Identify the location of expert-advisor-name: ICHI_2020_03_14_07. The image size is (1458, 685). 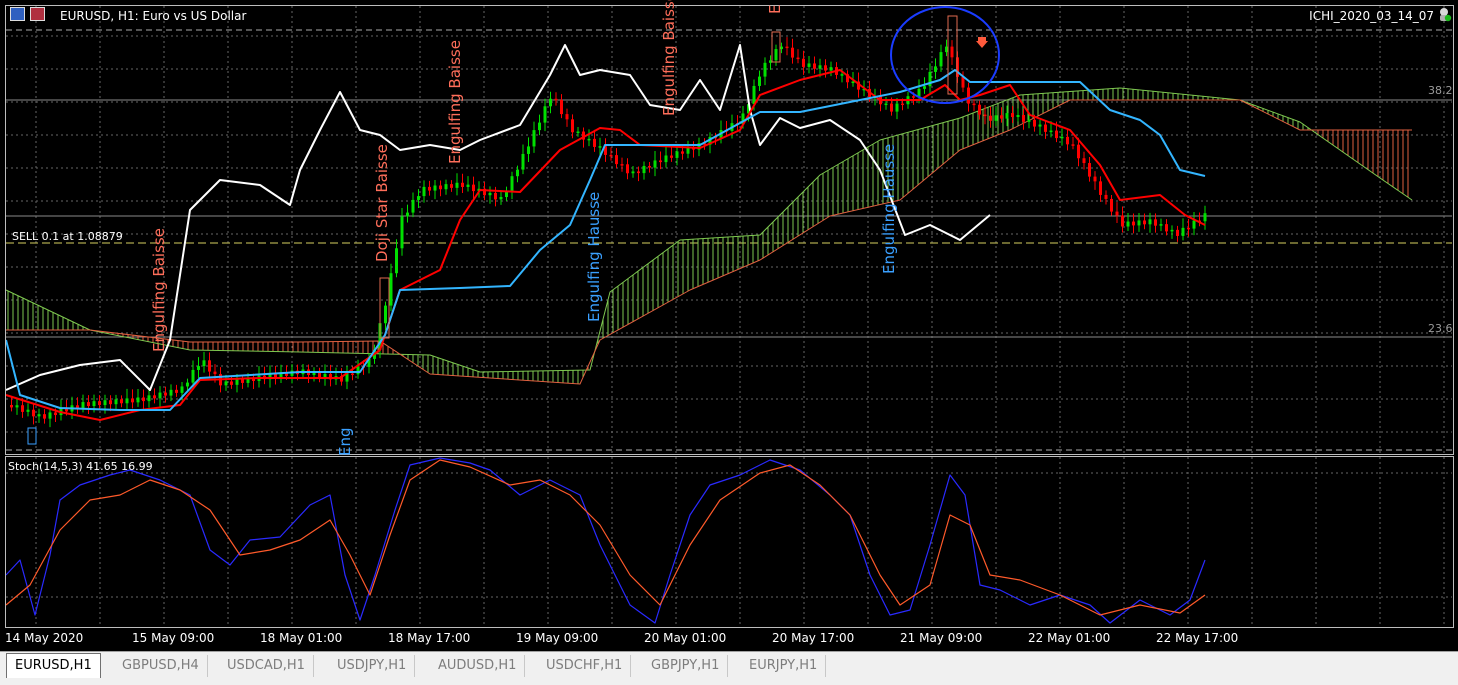
(1371, 16).